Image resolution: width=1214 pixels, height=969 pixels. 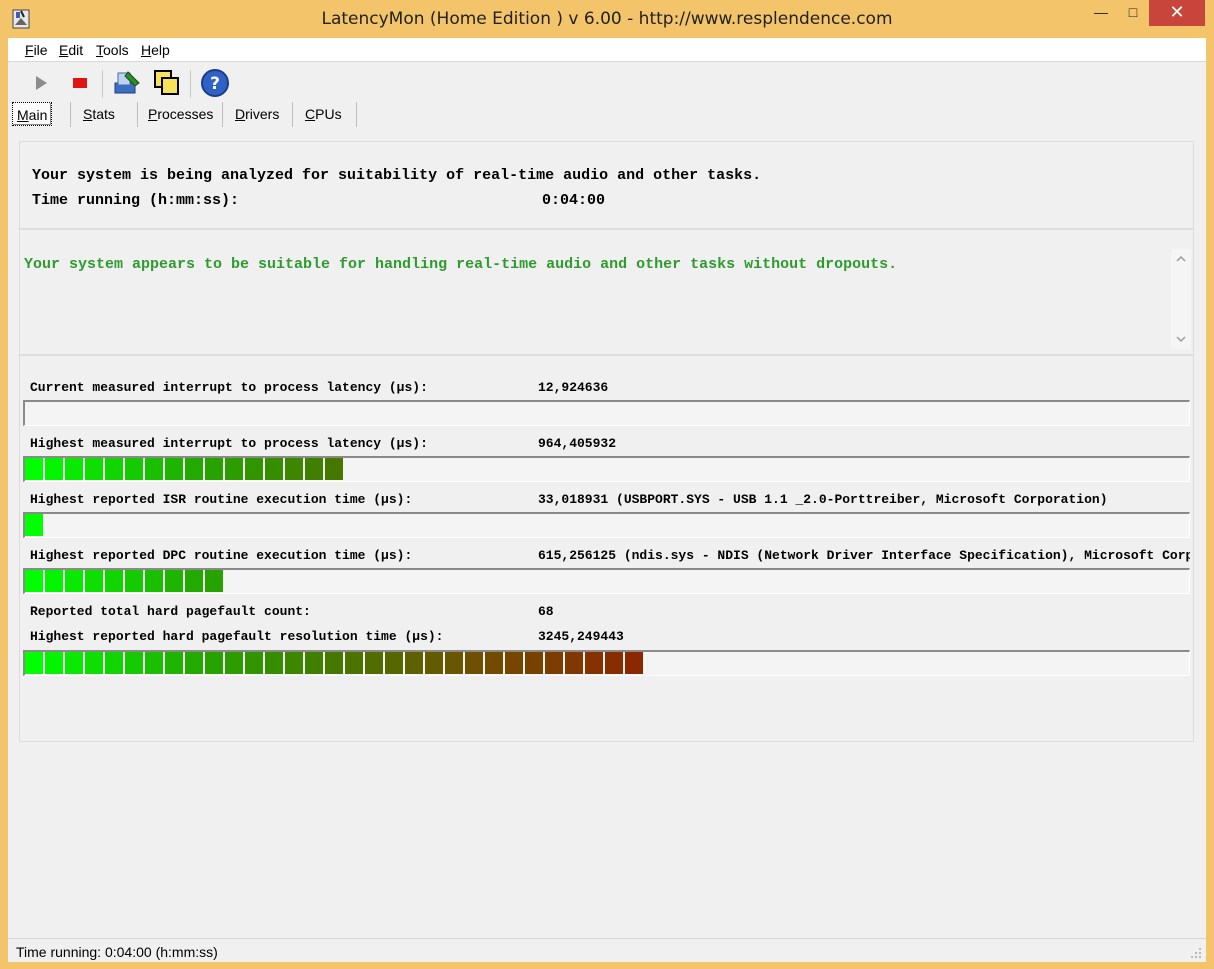 What do you see at coordinates (573, 387) in the screenshot?
I see `metric-value: 12,924636` at bounding box center [573, 387].